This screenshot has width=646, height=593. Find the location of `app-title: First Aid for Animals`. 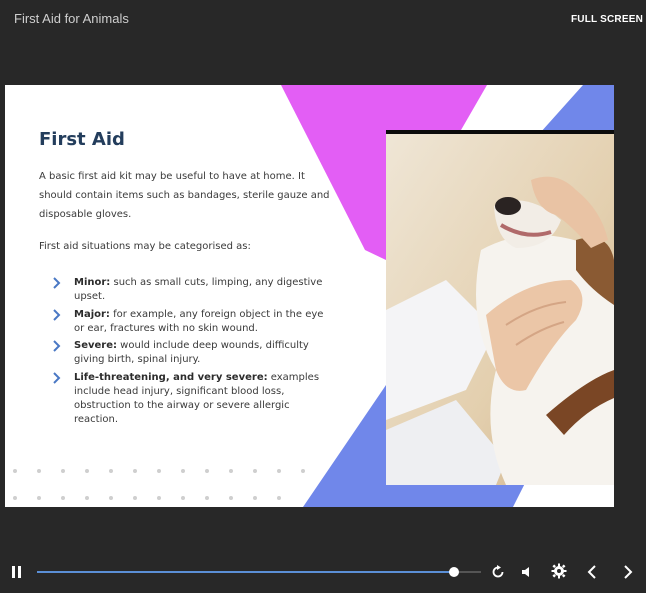

app-title: First Aid for Animals is located at coordinates (71, 18).